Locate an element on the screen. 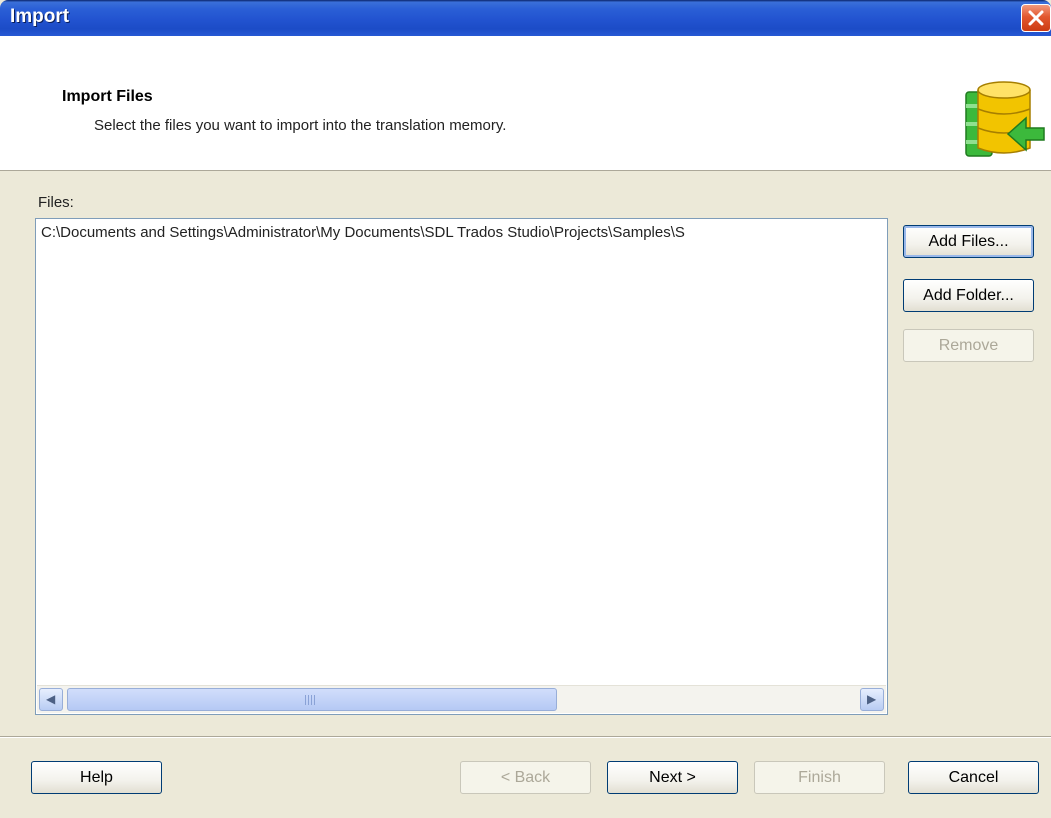 The height and width of the screenshot is (818, 1051). chevron-right-icon: ▶ is located at coordinates (872, 699).